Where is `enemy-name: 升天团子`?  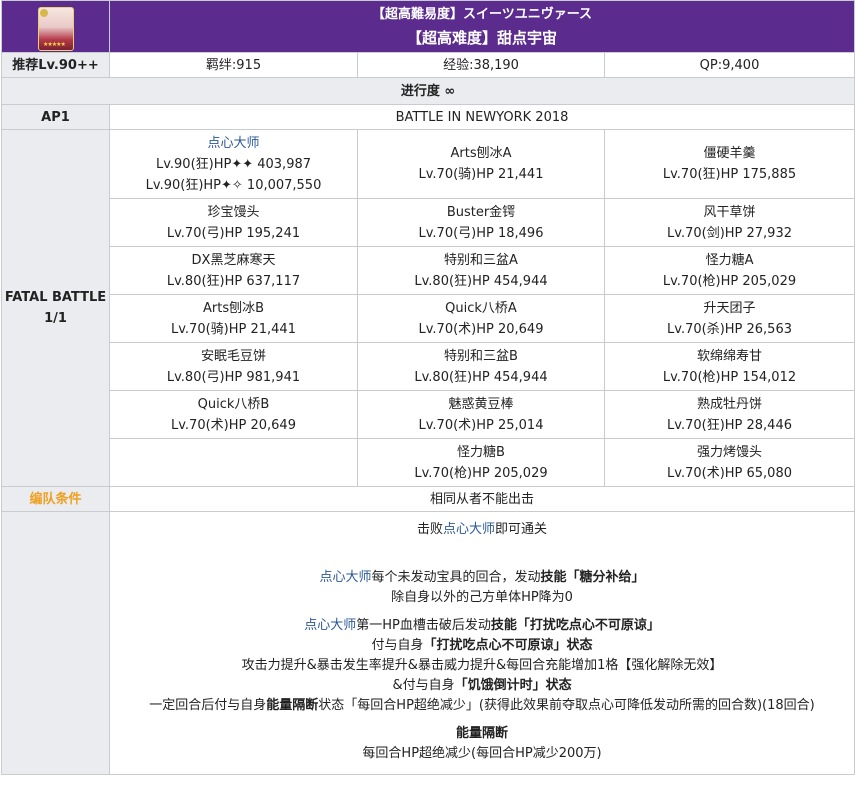
enemy-name: 升天团子 is located at coordinates (729, 308).